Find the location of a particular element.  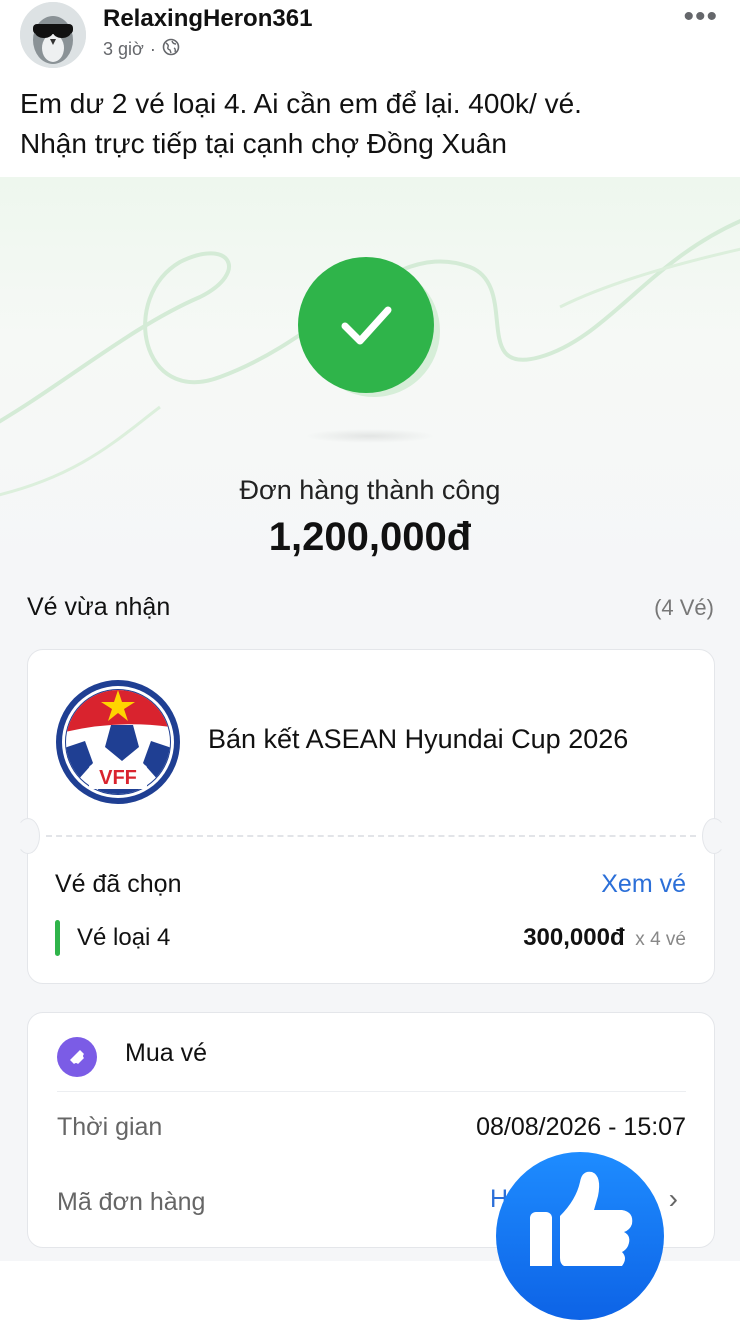

post-meta: 3 giờ · is located at coordinates (141, 49).